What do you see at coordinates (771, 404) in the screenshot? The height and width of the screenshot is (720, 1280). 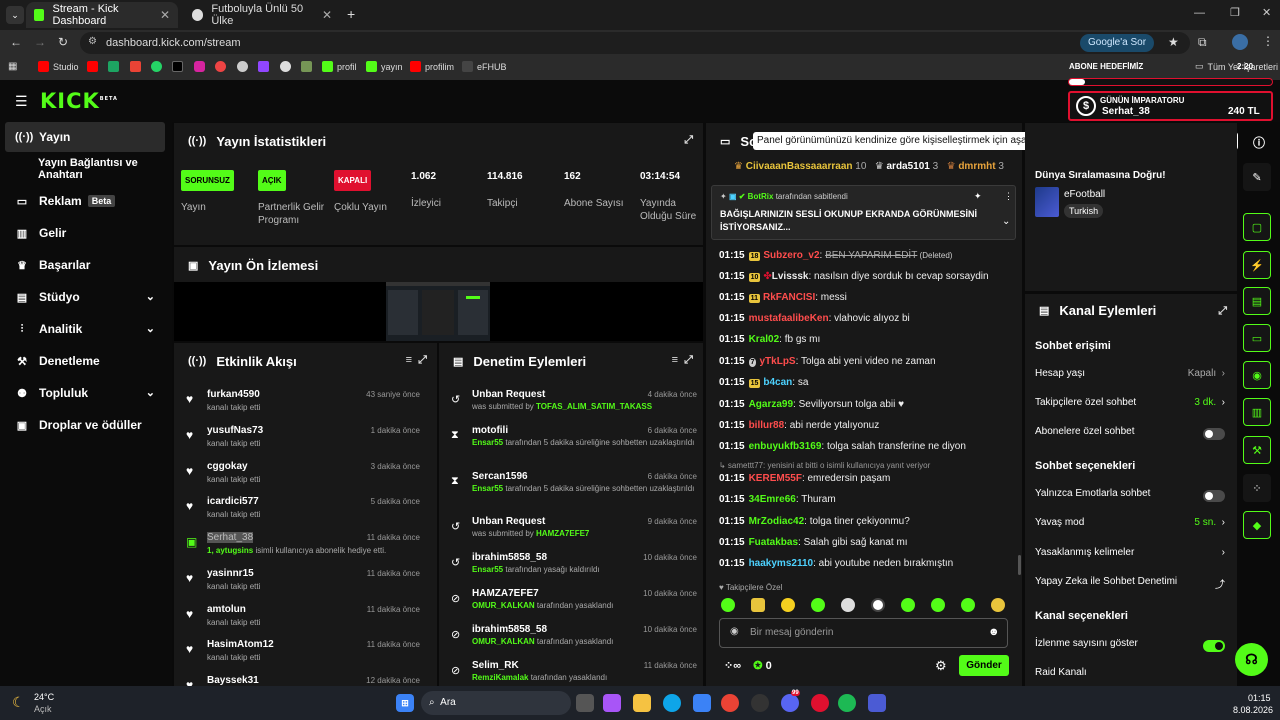 I see `msg-user: Agarza99` at bounding box center [771, 404].